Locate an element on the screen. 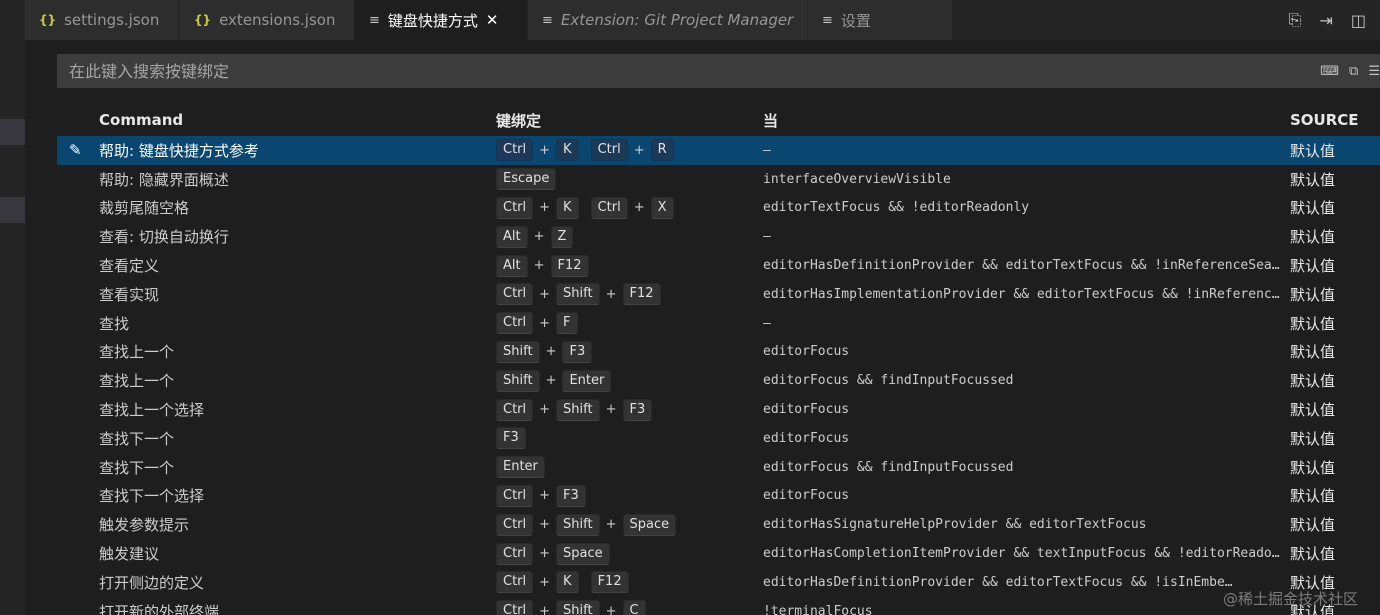 The image size is (1380, 615). key-chord: Ctrl + Space is located at coordinates (553, 553).